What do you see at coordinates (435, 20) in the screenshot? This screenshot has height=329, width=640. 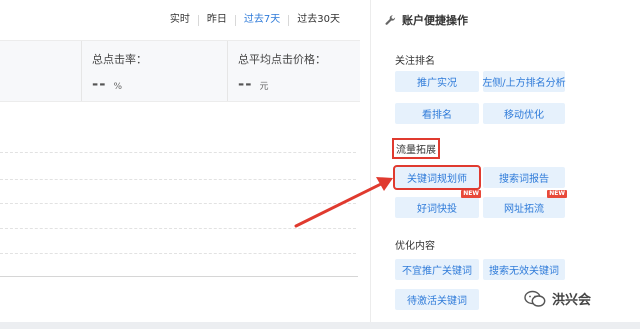 I see `panel-title: 账户便捷操作` at bounding box center [435, 20].